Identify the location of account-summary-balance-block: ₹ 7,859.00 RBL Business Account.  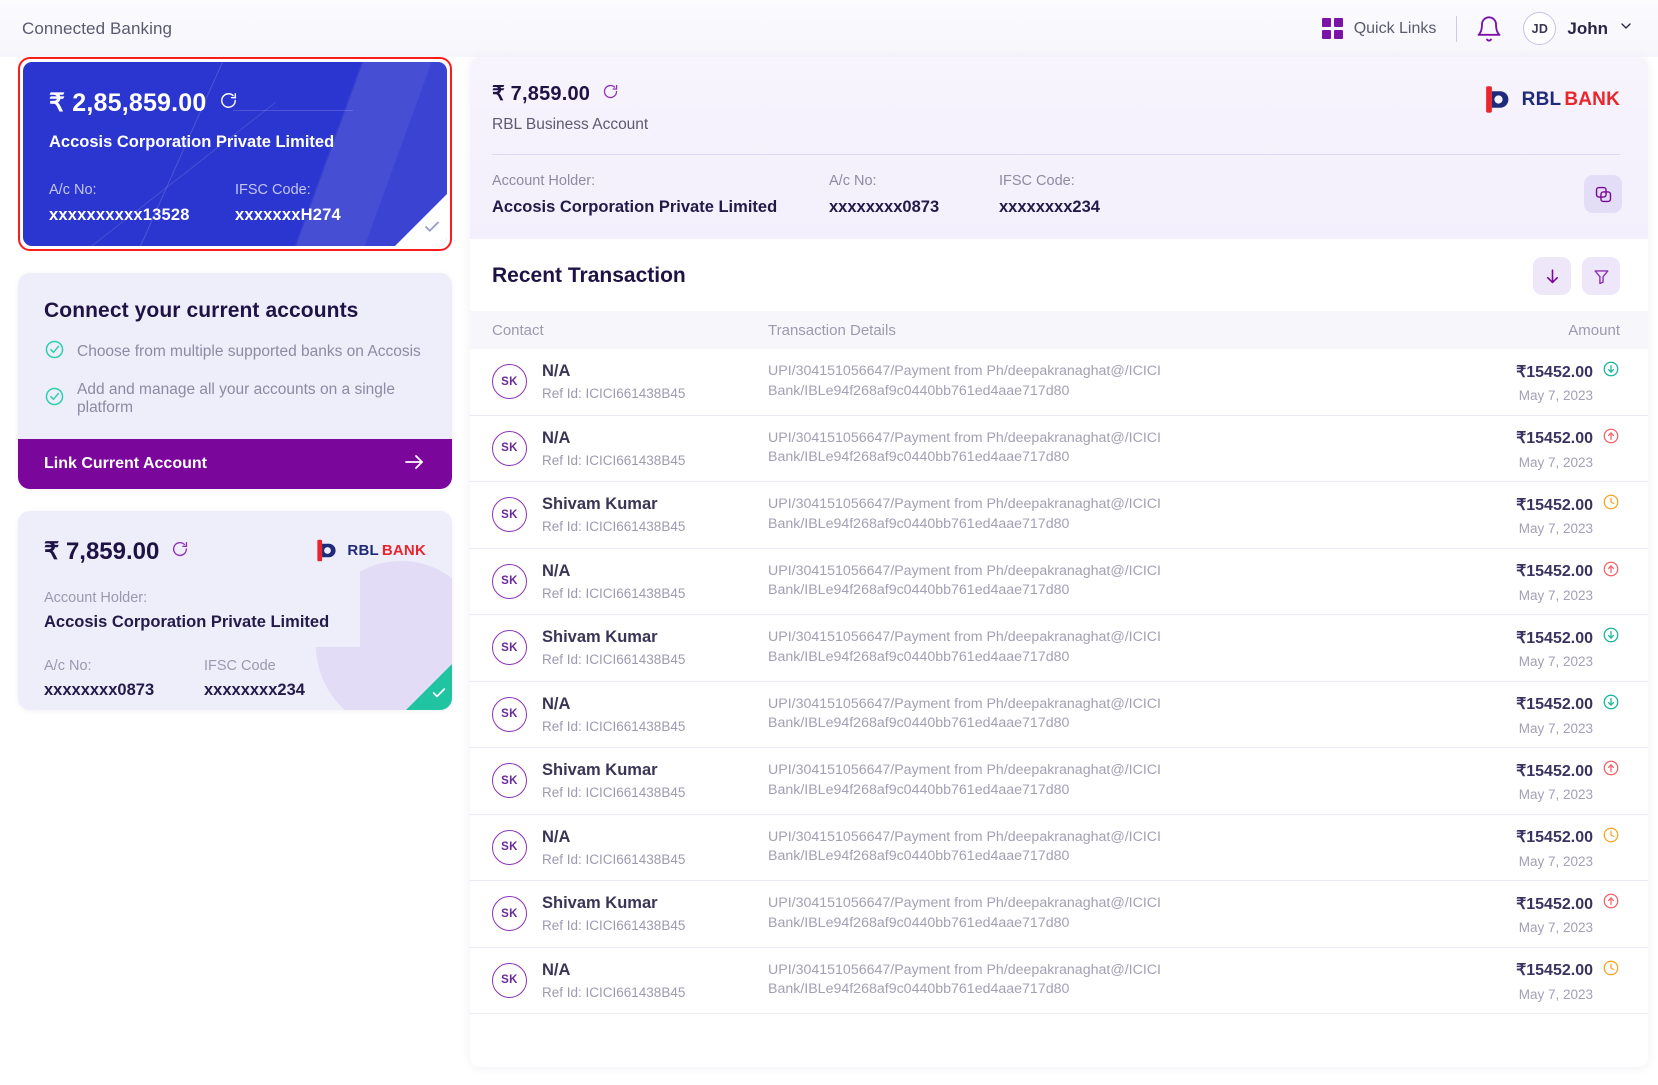
(570, 107).